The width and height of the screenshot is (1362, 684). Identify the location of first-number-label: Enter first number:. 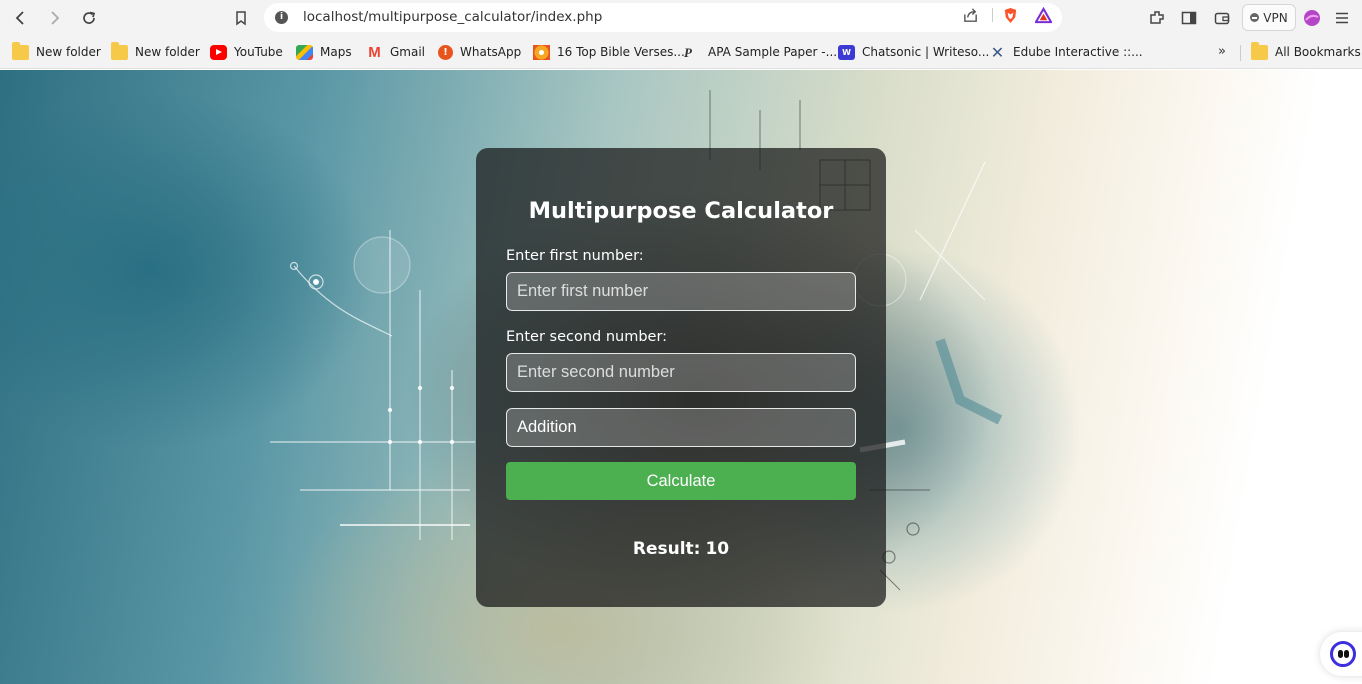
(575, 256).